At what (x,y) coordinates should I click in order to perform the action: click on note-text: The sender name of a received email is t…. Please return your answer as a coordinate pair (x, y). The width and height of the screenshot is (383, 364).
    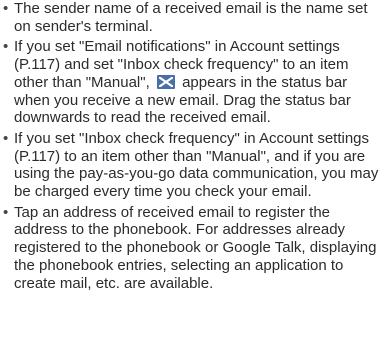
    Looking at the image, I should click on (191, 17).